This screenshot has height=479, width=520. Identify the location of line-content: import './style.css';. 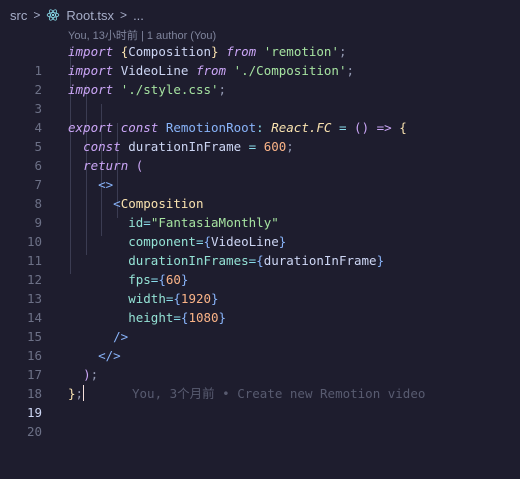
(147, 89).